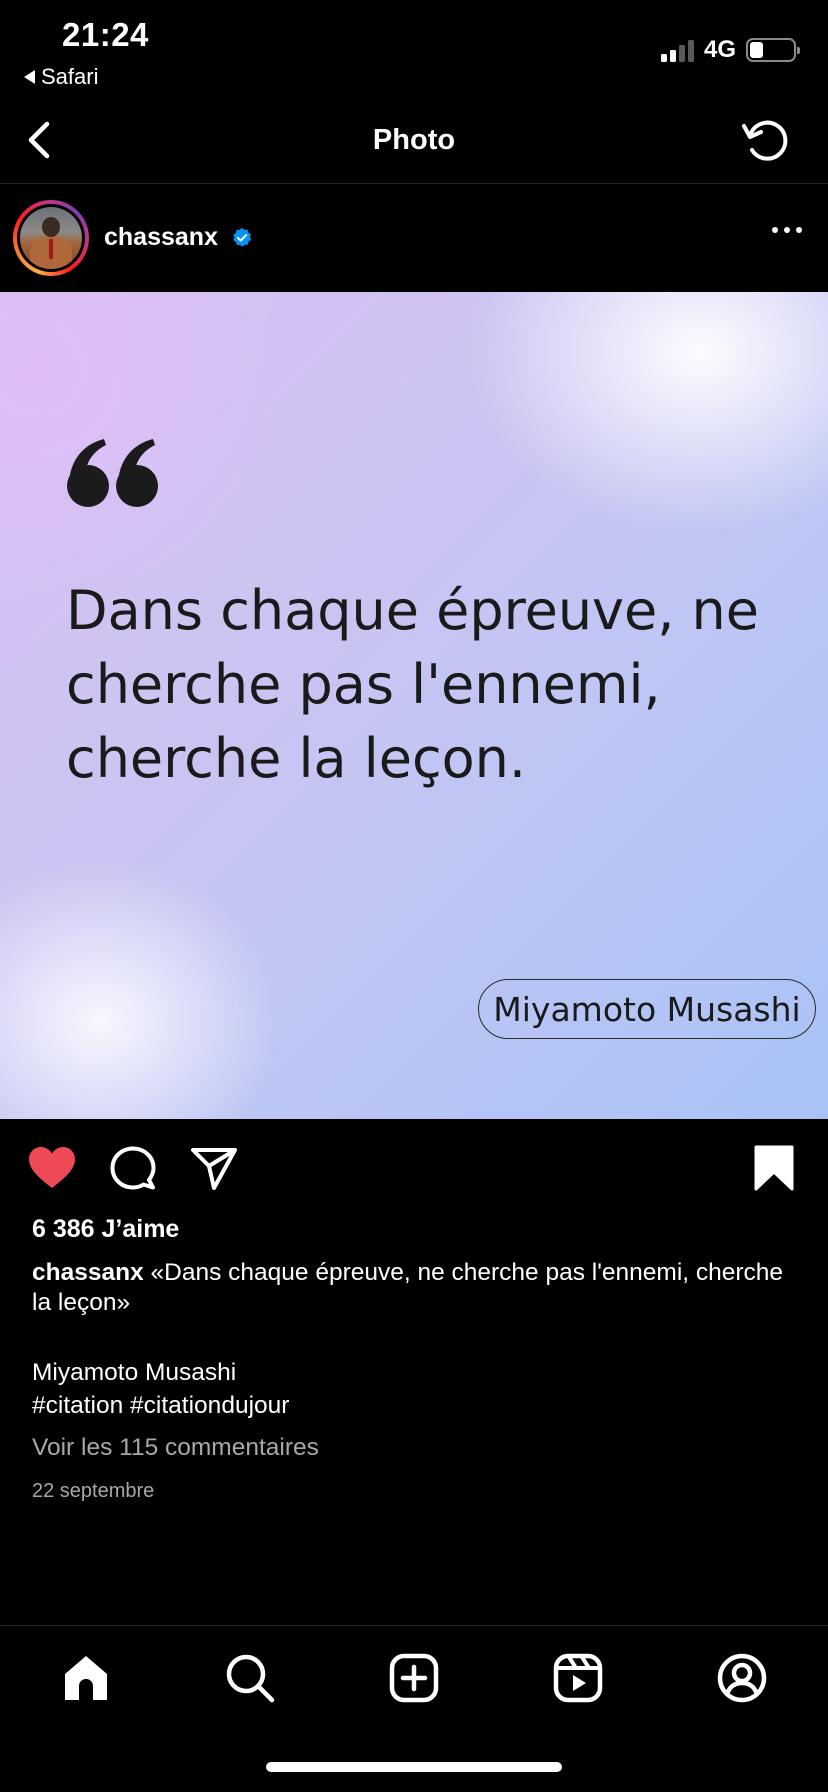 The image size is (828, 1792). Describe the element at coordinates (773, 50) in the screenshot. I see `battery-icon` at that location.